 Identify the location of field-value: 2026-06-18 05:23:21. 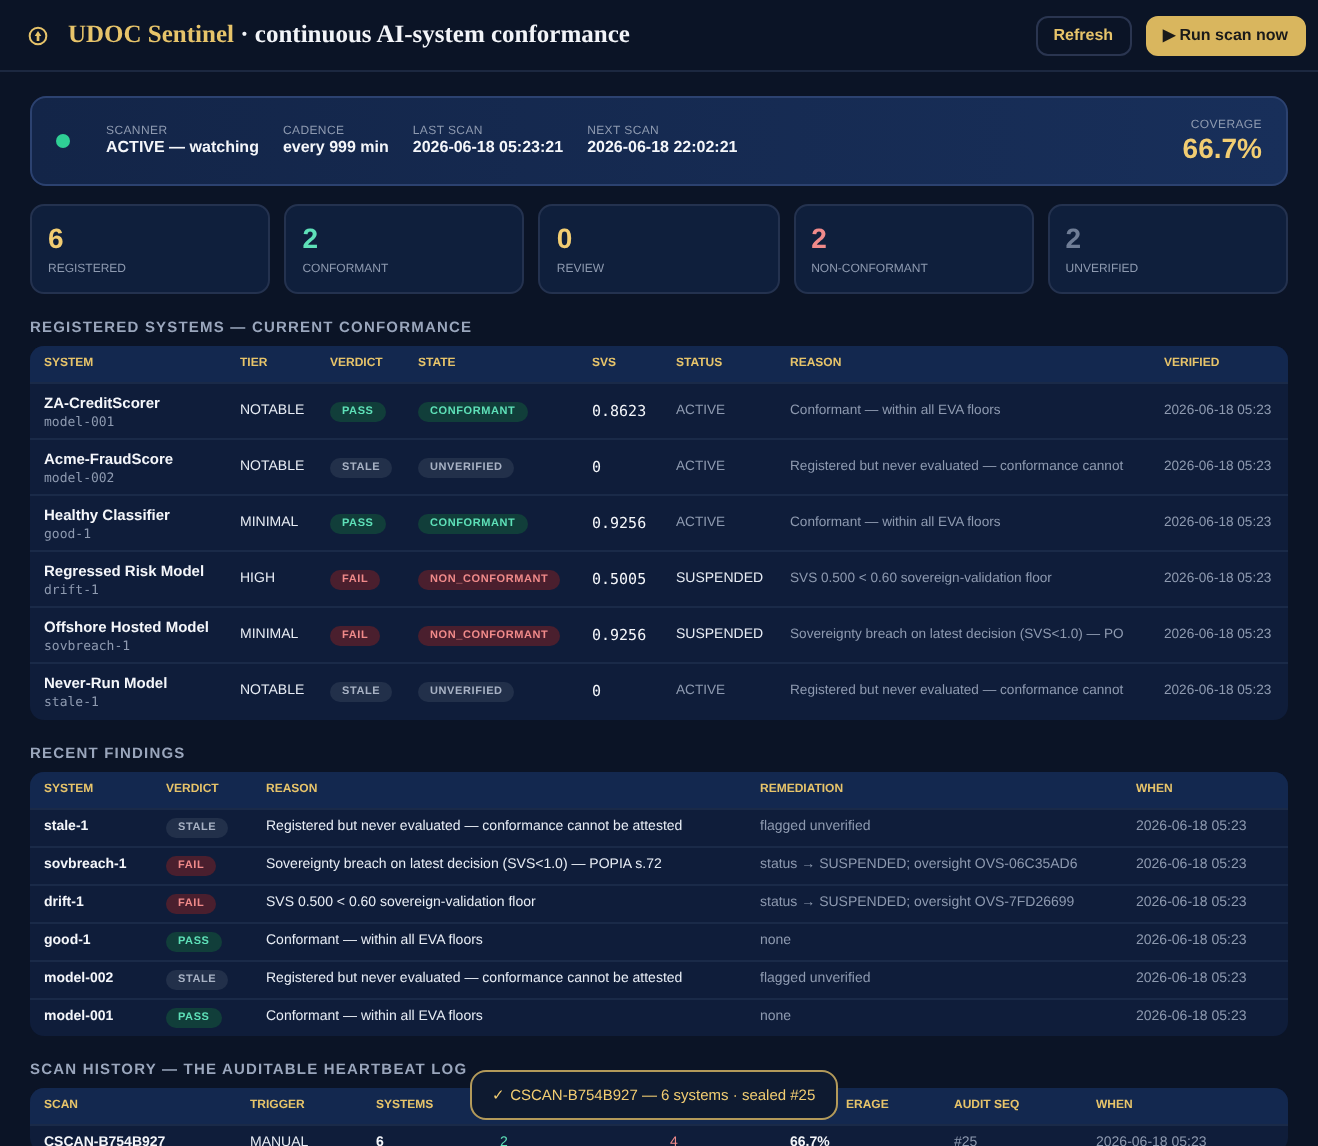
(488, 147).